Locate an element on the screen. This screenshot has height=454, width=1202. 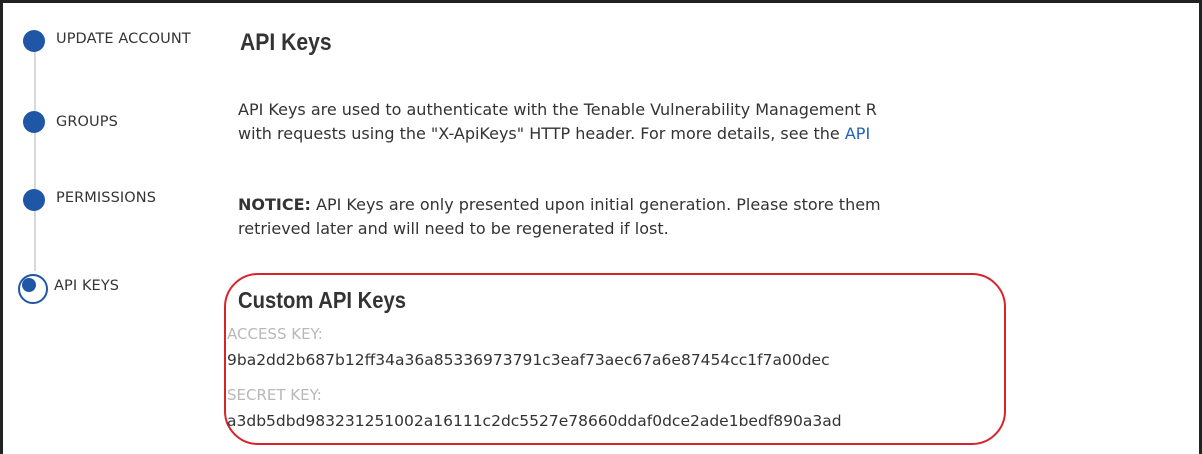
step-permissions: PERMISSIONS is located at coordinates (89, 200).